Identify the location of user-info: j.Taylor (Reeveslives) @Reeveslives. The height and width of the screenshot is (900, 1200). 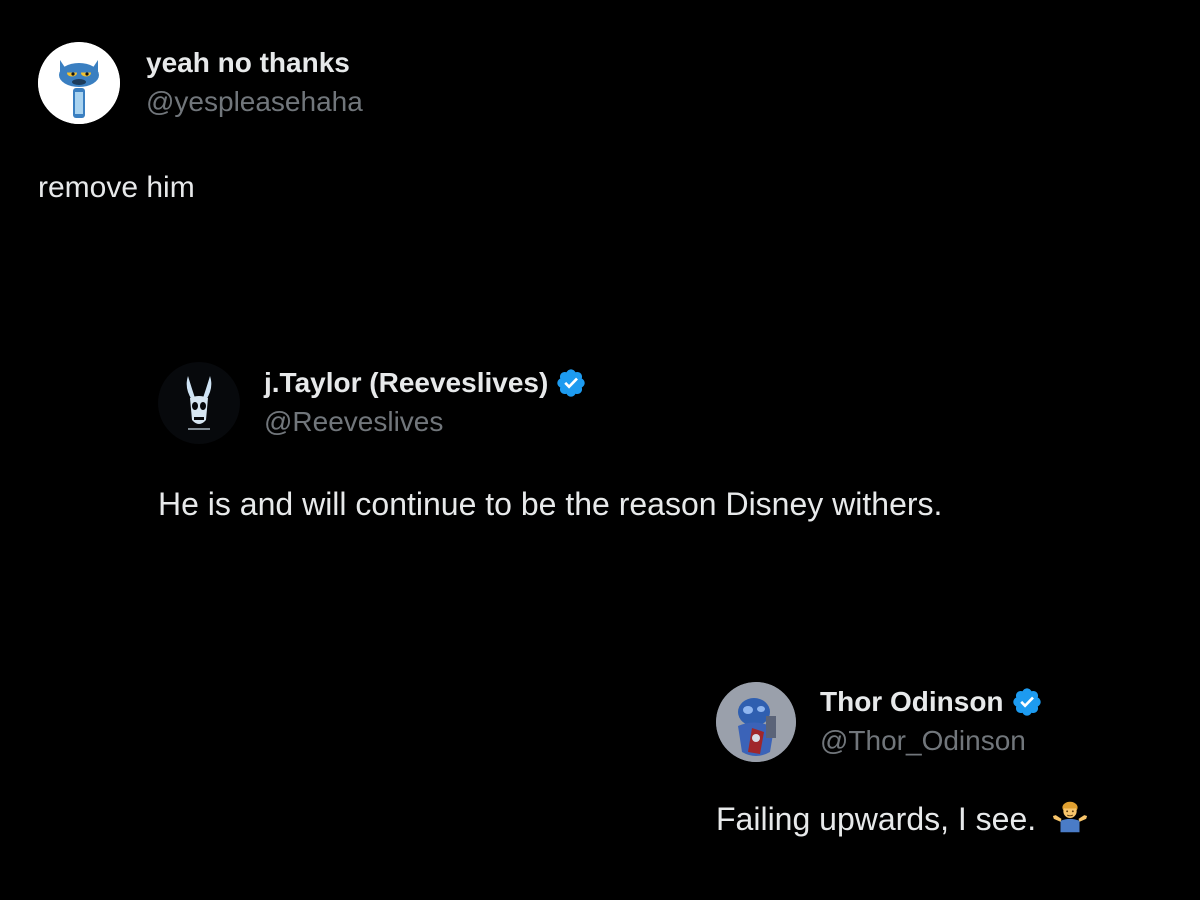
(425, 403).